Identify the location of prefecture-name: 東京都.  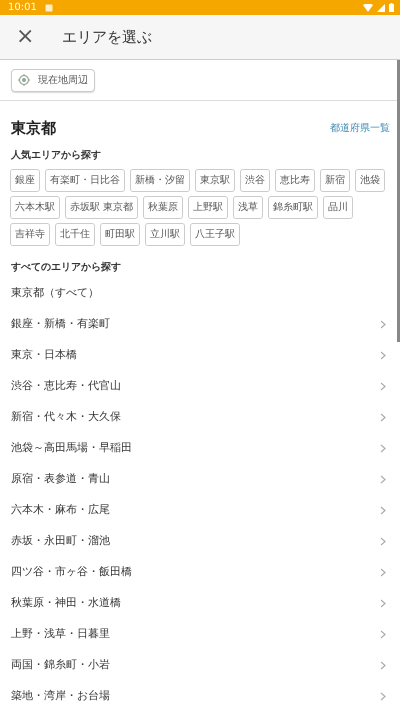
(33, 128).